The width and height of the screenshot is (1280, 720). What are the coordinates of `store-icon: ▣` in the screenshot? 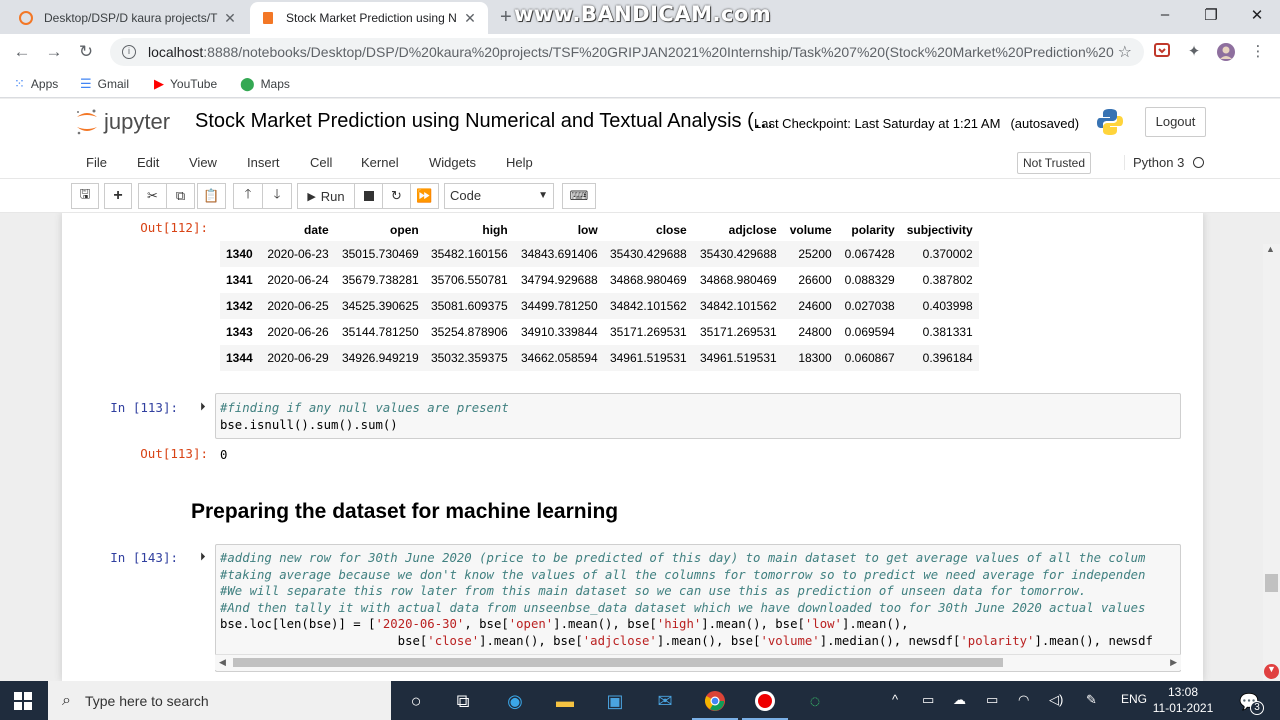 It's located at (615, 701).